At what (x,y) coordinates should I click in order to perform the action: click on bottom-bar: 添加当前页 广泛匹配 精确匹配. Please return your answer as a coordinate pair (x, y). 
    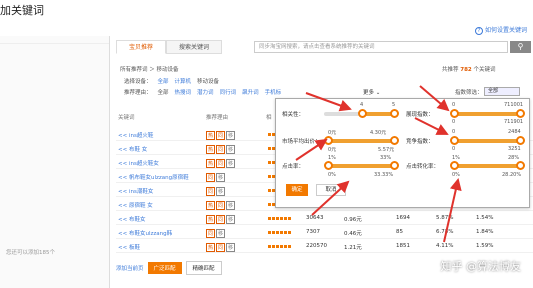
    Looking at the image, I should click on (169, 268).